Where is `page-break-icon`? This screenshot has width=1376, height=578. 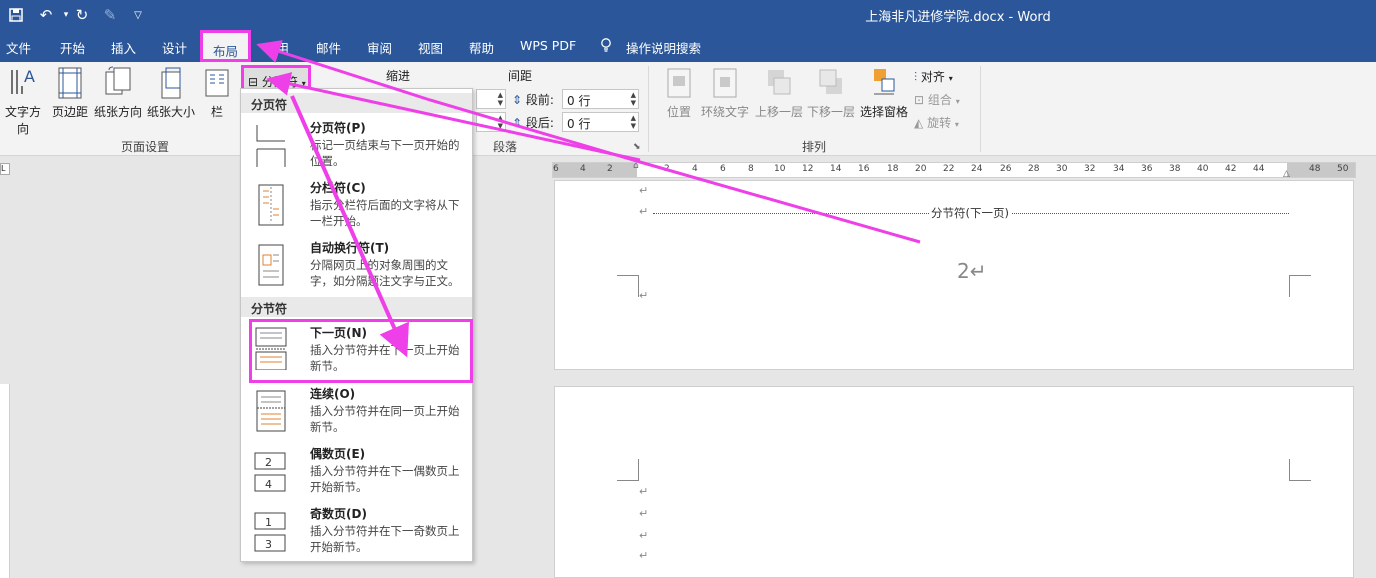
page-break-icon is located at coordinates (271, 146).